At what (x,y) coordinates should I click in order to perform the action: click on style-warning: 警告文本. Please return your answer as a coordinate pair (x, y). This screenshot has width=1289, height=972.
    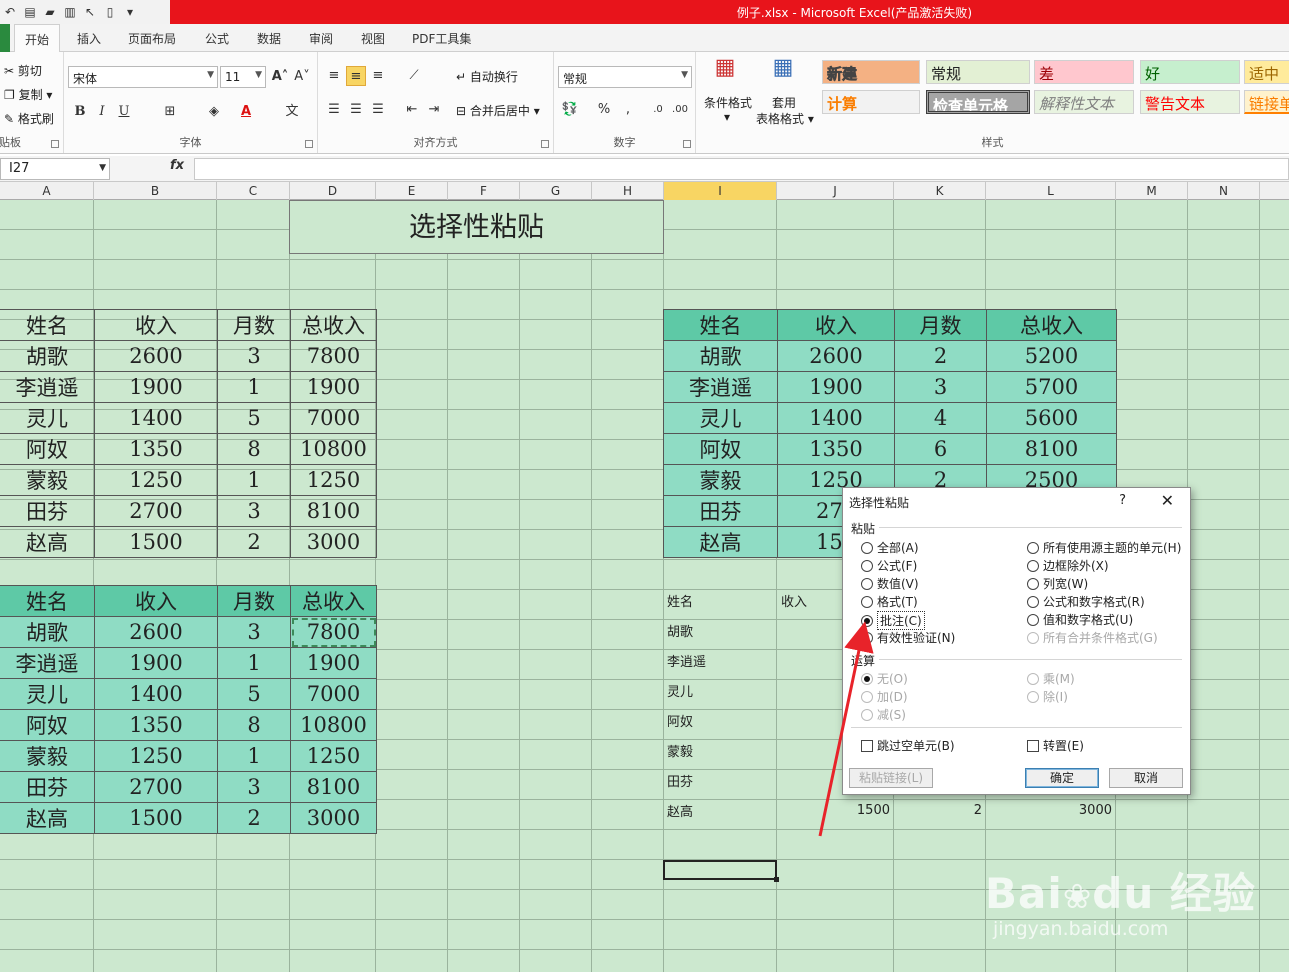
    Looking at the image, I should click on (1190, 102).